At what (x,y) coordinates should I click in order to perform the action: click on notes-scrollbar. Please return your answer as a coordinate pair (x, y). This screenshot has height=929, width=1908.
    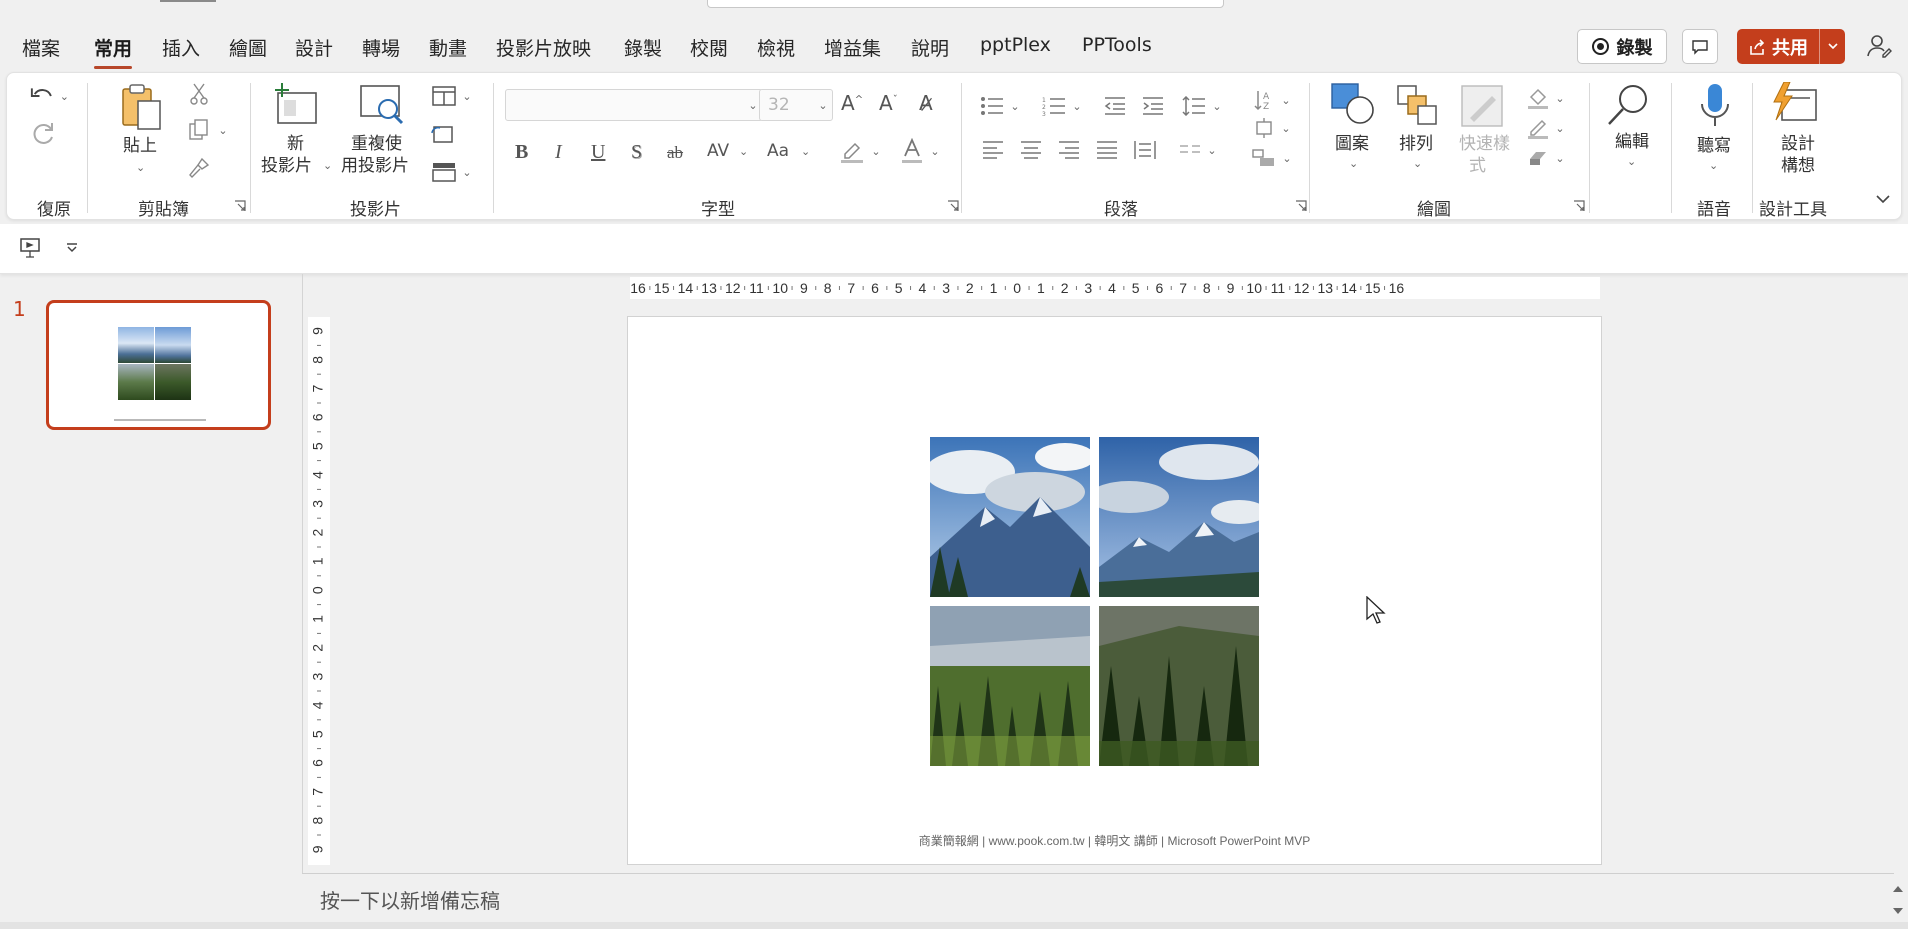
    Looking at the image, I should click on (1898, 900).